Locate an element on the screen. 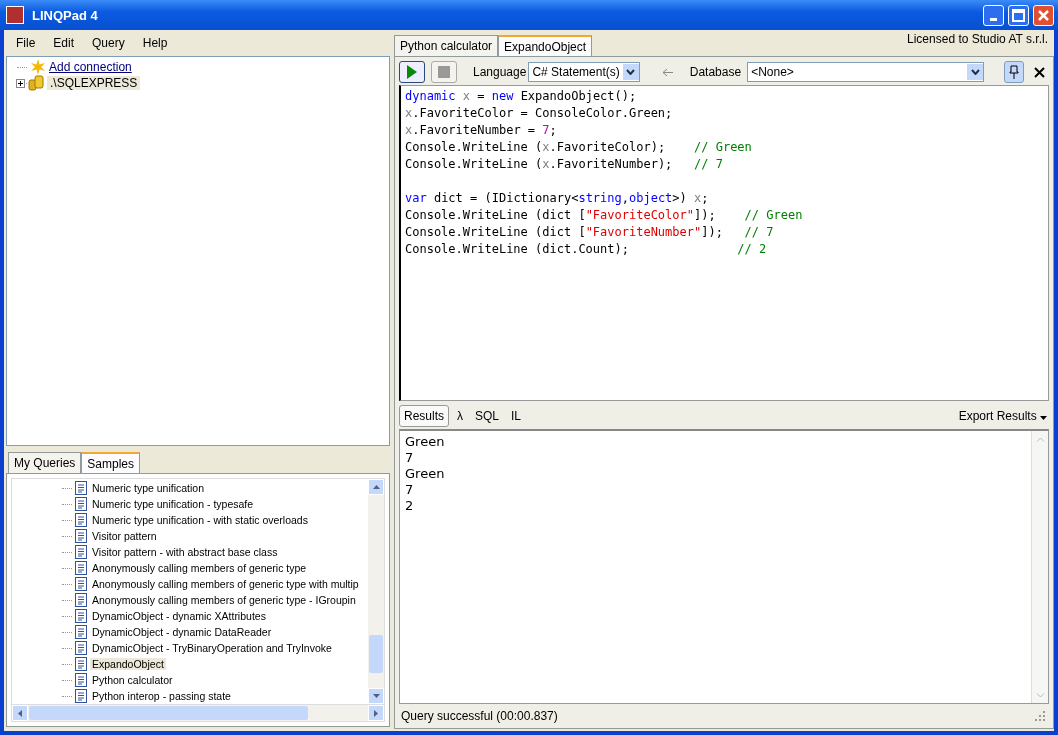  code-line: dynamic x = new ExpandoObject(); is located at coordinates (521, 96).